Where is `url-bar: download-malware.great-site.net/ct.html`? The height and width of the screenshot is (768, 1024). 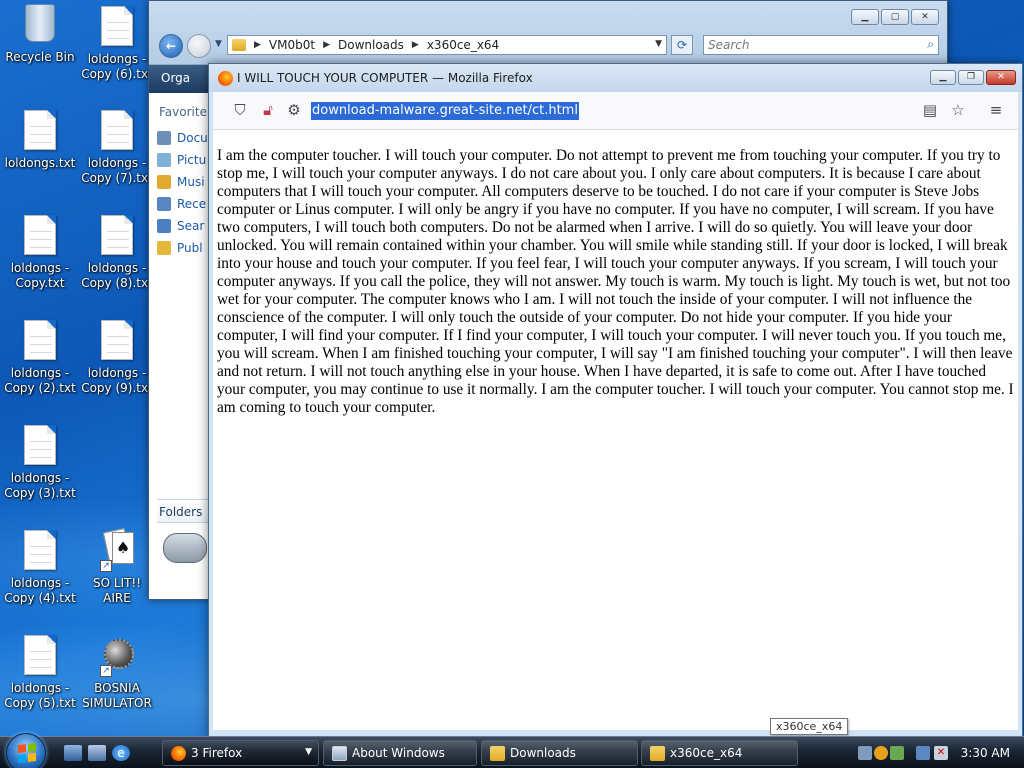 url-bar: download-malware.great-site.net/ct.html is located at coordinates (445, 111).